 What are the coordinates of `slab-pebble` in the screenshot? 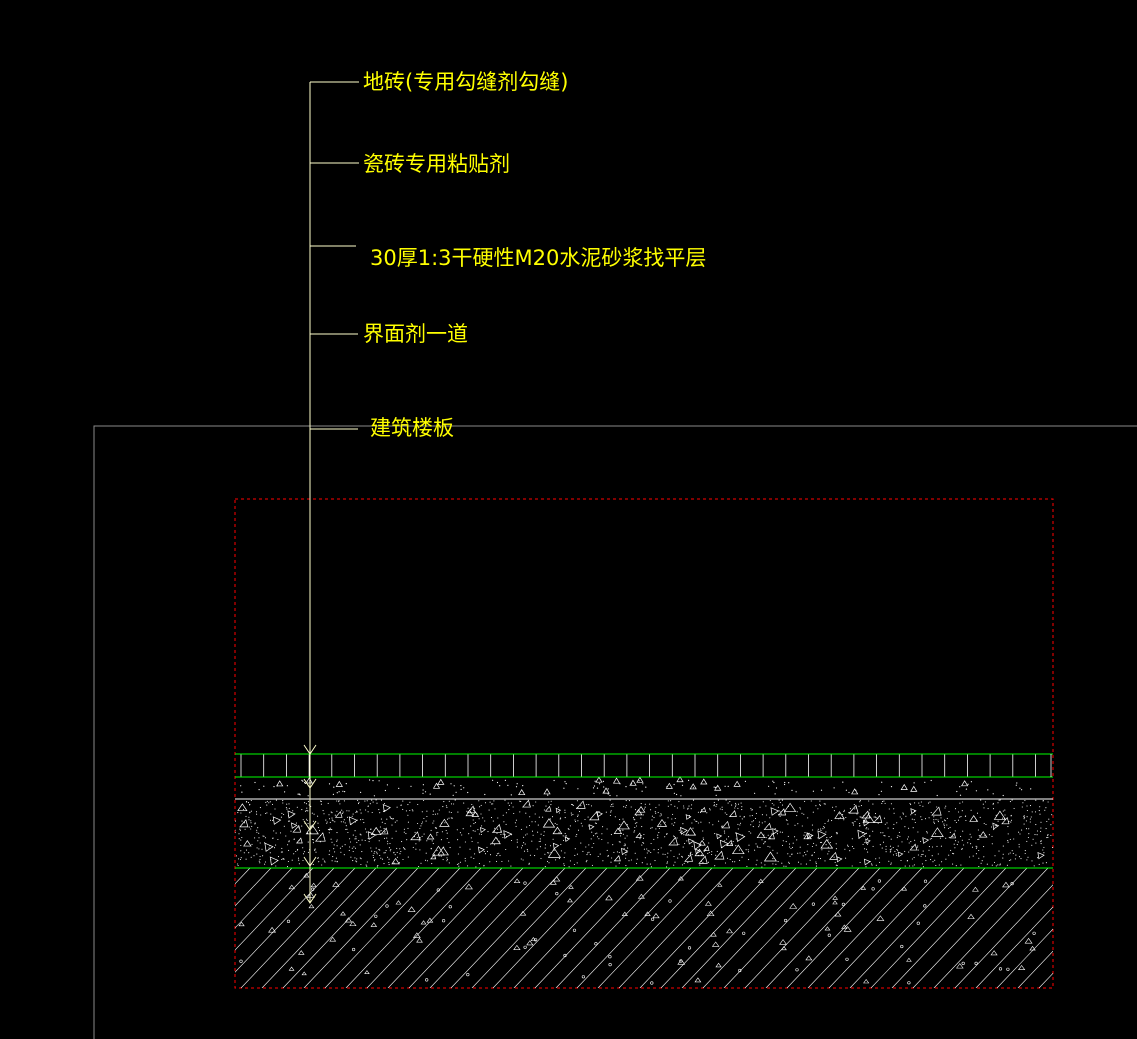 It's located at (847, 959).